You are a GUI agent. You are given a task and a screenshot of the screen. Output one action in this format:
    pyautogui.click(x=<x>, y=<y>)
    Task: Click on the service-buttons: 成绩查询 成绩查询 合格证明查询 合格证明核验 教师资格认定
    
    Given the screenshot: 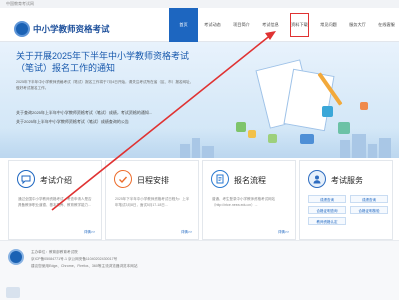 What is the action you would take?
    pyautogui.click(x=348, y=210)
    